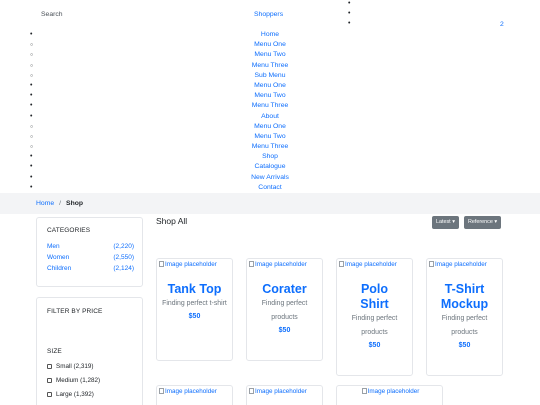 Image resolution: width=540 pixels, height=405 pixels. I want to click on search-input: Search, so click(52, 14).